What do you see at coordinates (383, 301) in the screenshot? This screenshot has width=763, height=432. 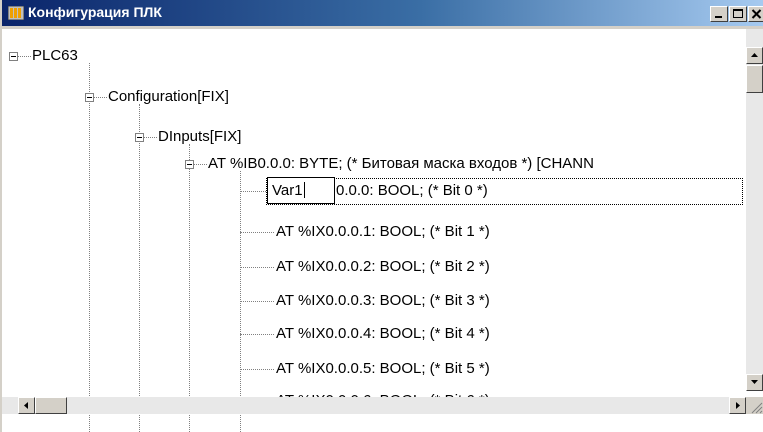 I see `tree-node-bit3: AT %IX0.0.0.3: BOOL; (* Bit 3 *)` at bounding box center [383, 301].